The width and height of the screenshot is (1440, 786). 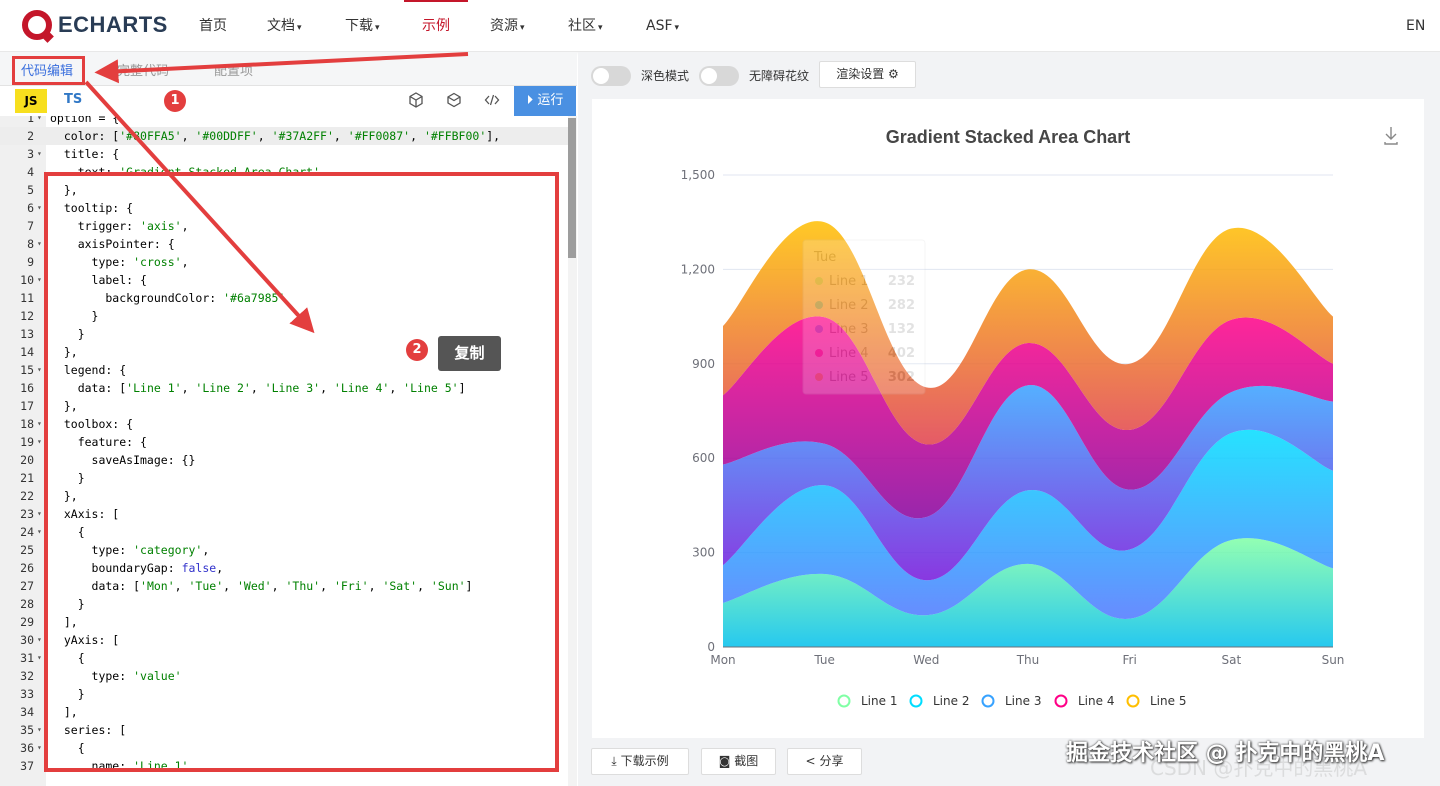 I want to click on run-button: ⏵ 运行, so click(x=545, y=101).